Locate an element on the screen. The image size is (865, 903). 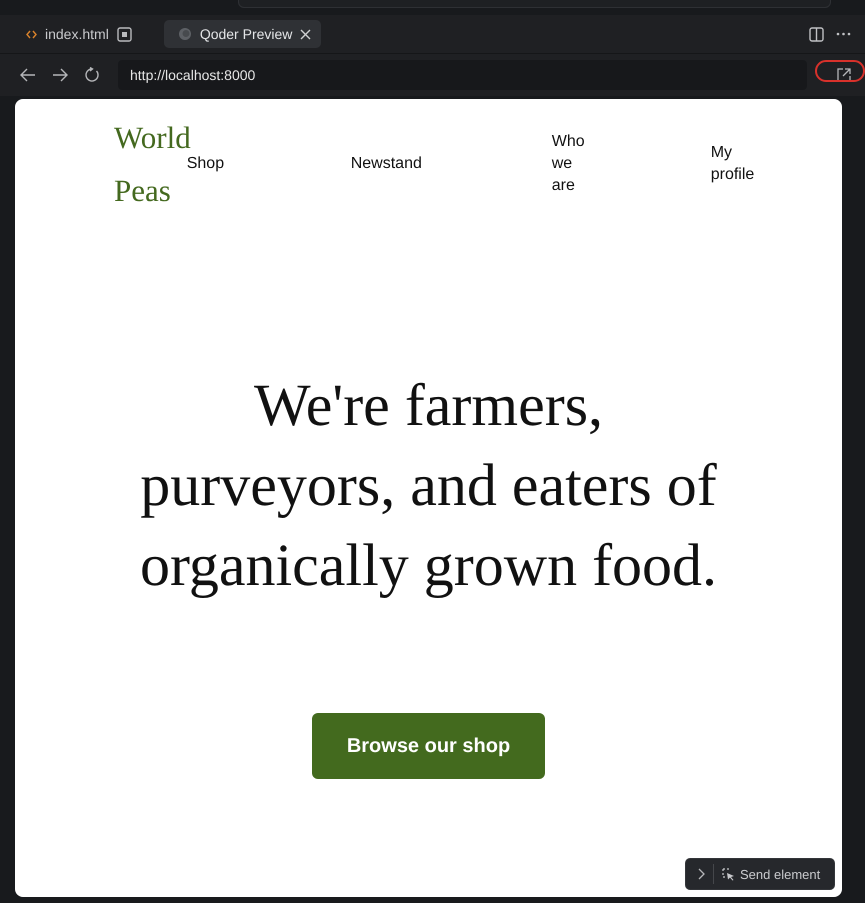
nav-link: Shop is located at coordinates (205, 164).